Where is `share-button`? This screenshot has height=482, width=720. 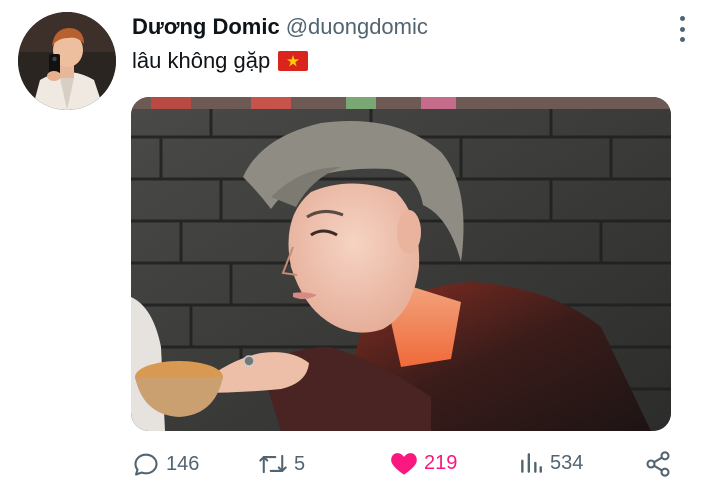
share-button is located at coordinates (658, 464).